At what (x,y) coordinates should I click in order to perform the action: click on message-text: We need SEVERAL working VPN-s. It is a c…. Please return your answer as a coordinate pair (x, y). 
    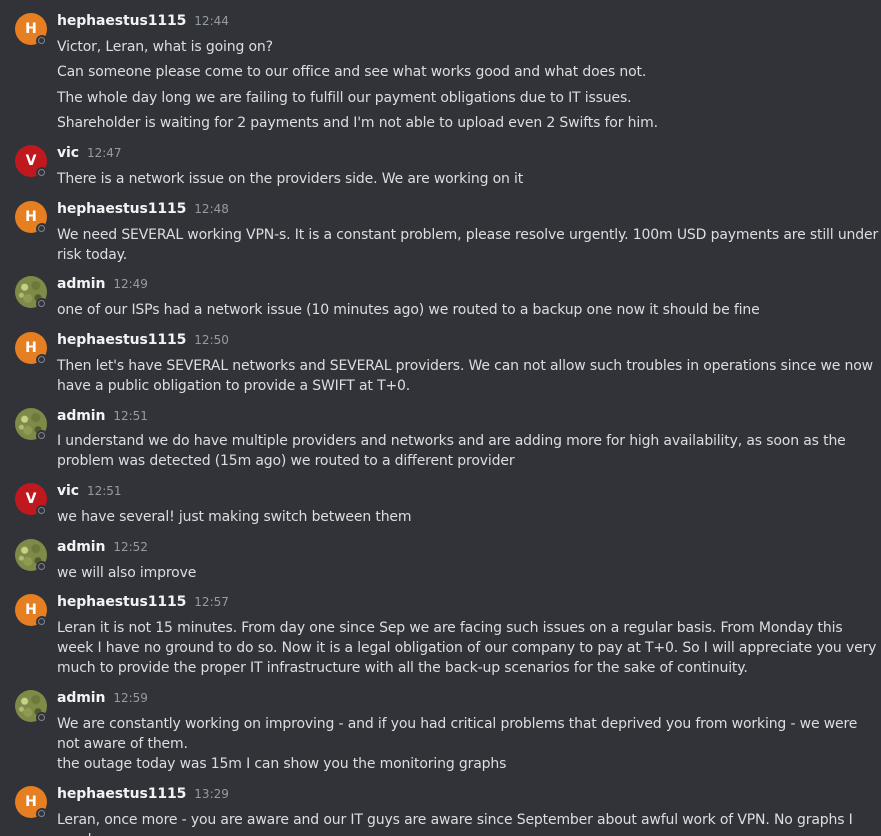
    Looking at the image, I should click on (468, 245).